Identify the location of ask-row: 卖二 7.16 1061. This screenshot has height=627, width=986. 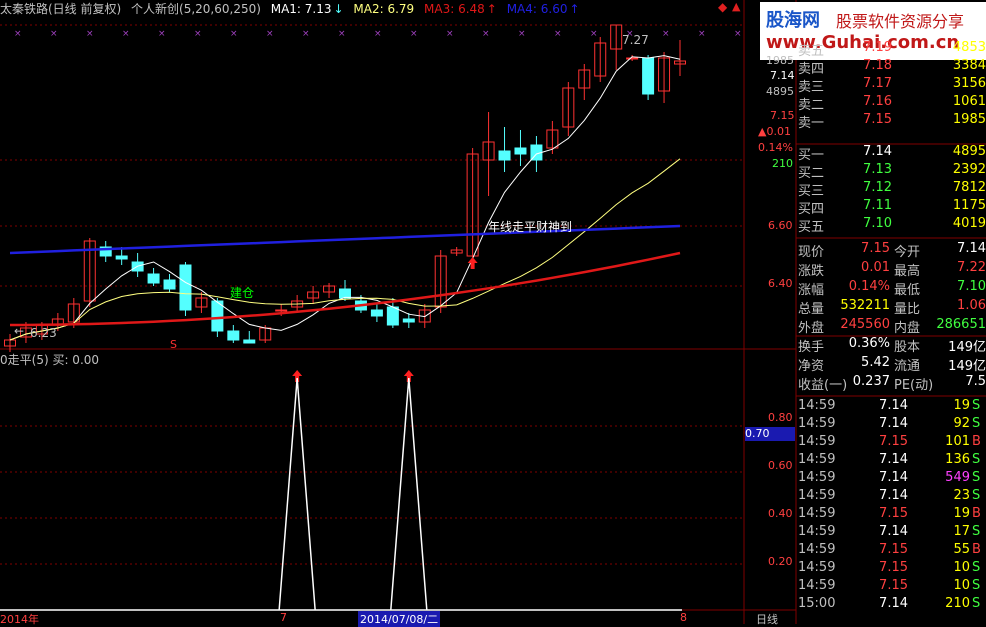
(891, 103).